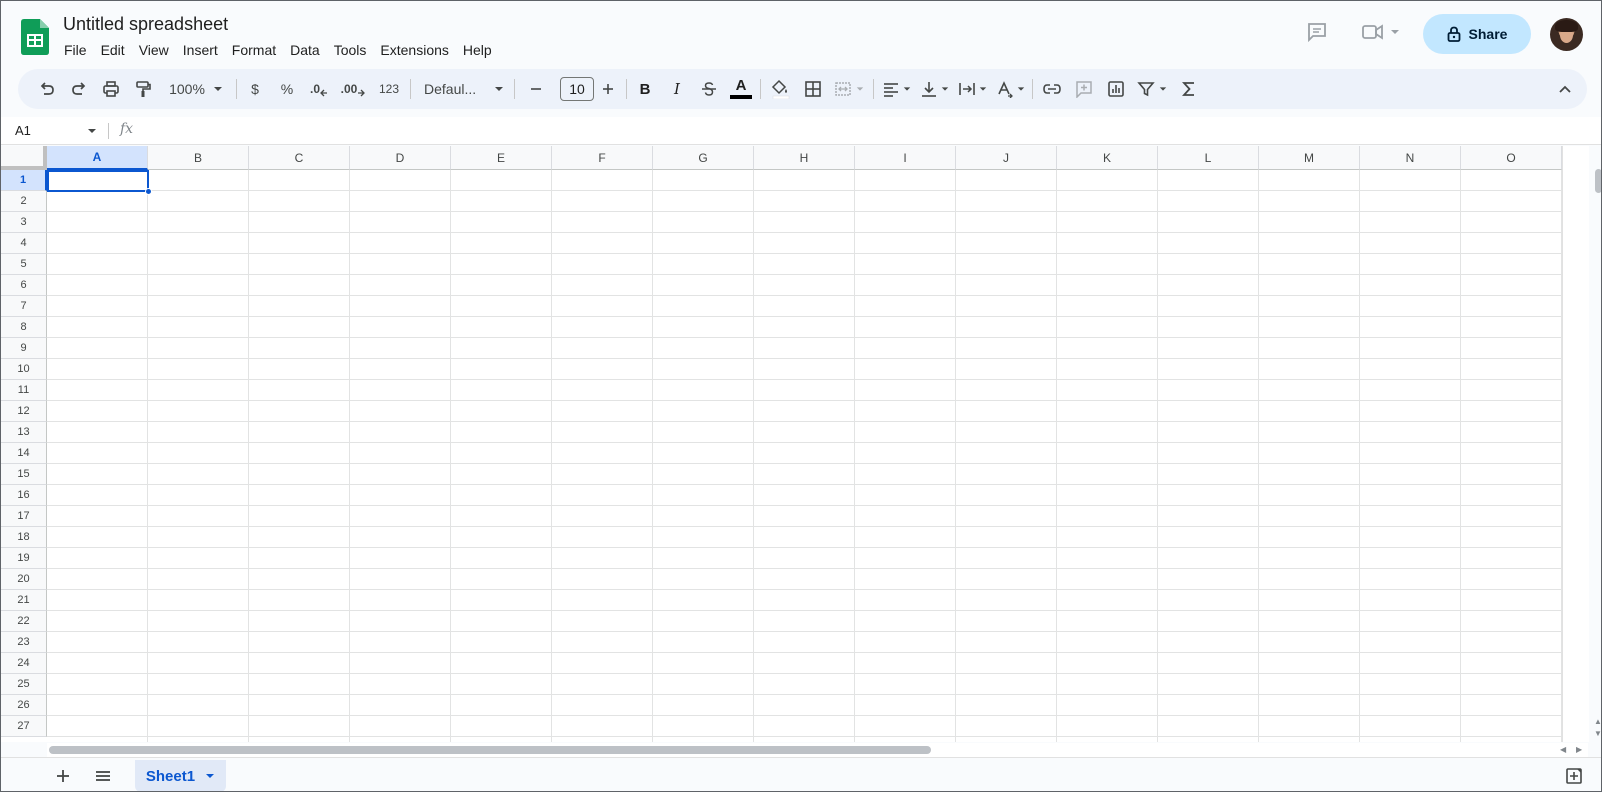  Describe the element at coordinates (934, 89) in the screenshot. I see `vertical-align-button` at that location.